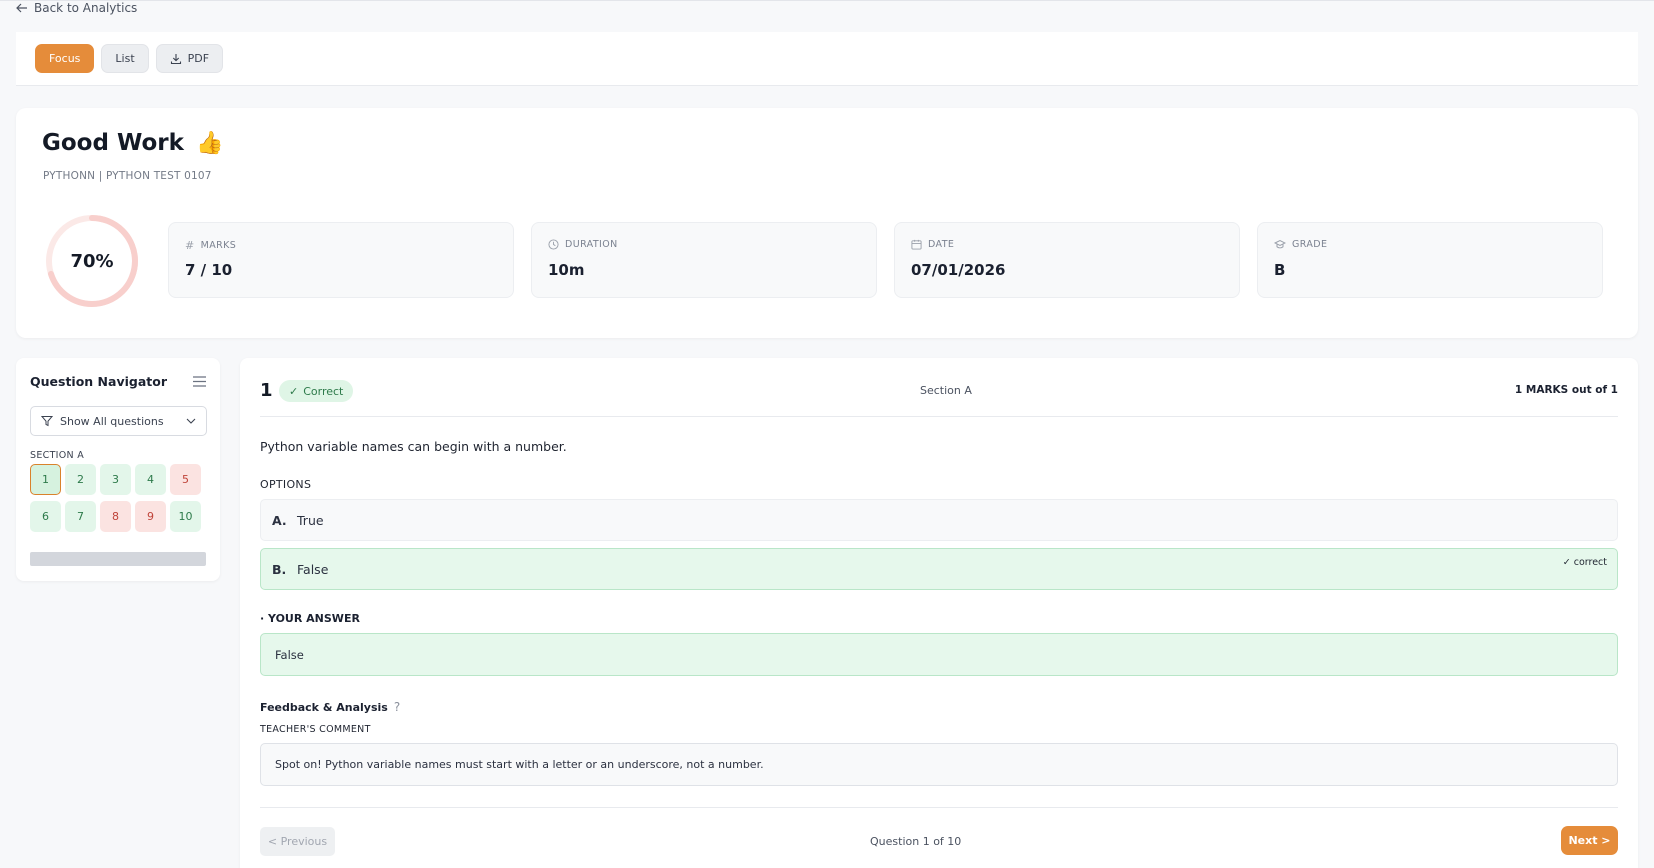 This screenshot has height=868, width=1654. Describe the element at coordinates (92, 261) in the screenshot. I see `score-percent: 70%` at that location.